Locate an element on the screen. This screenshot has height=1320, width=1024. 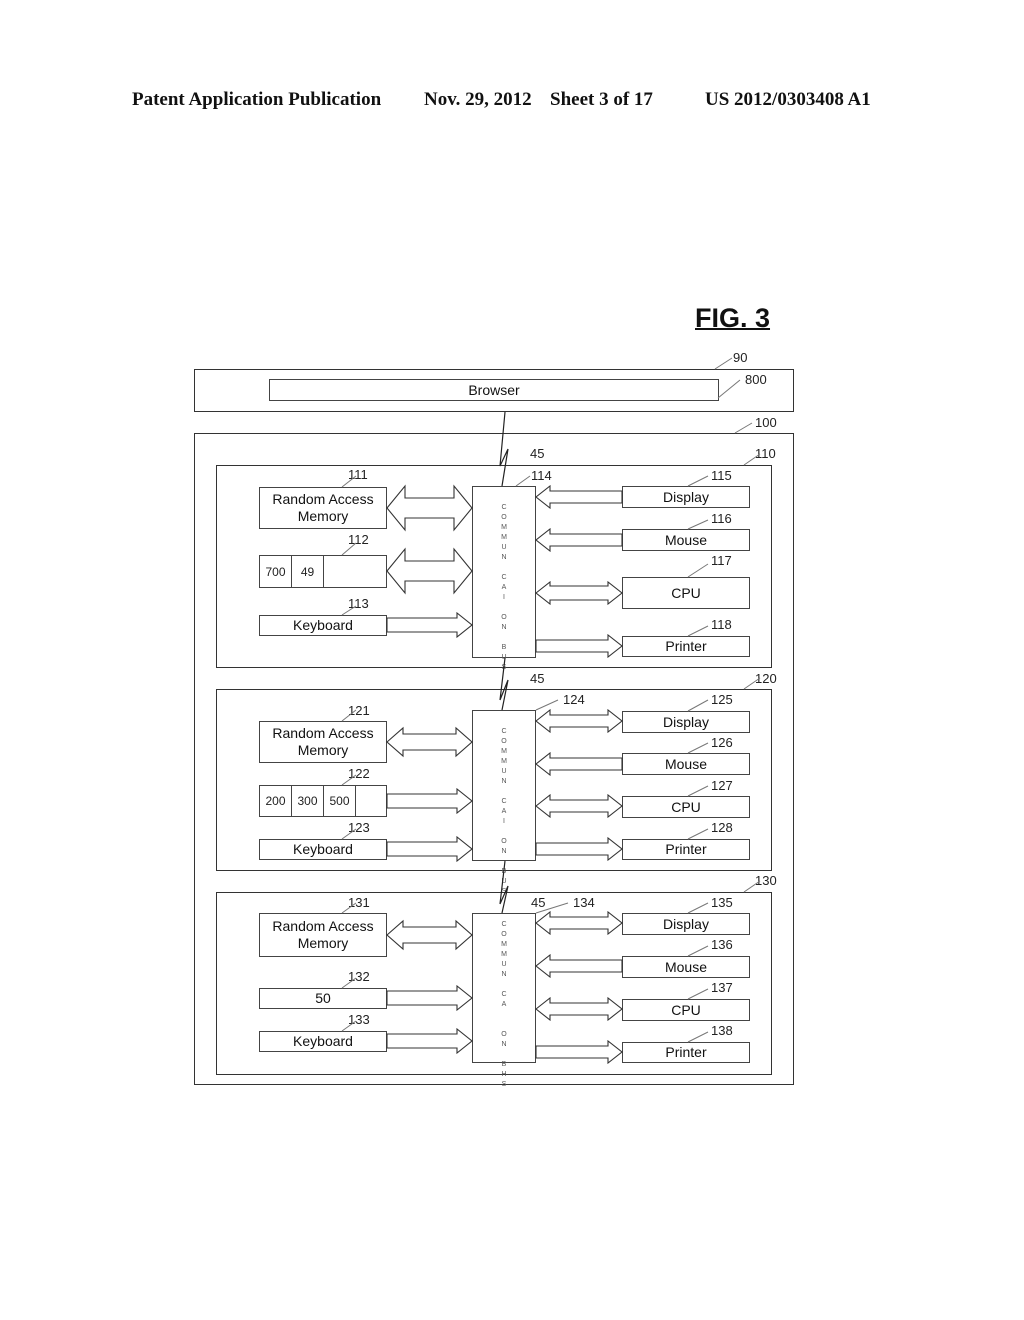
ref-label: 112 is located at coordinates (358, 539).